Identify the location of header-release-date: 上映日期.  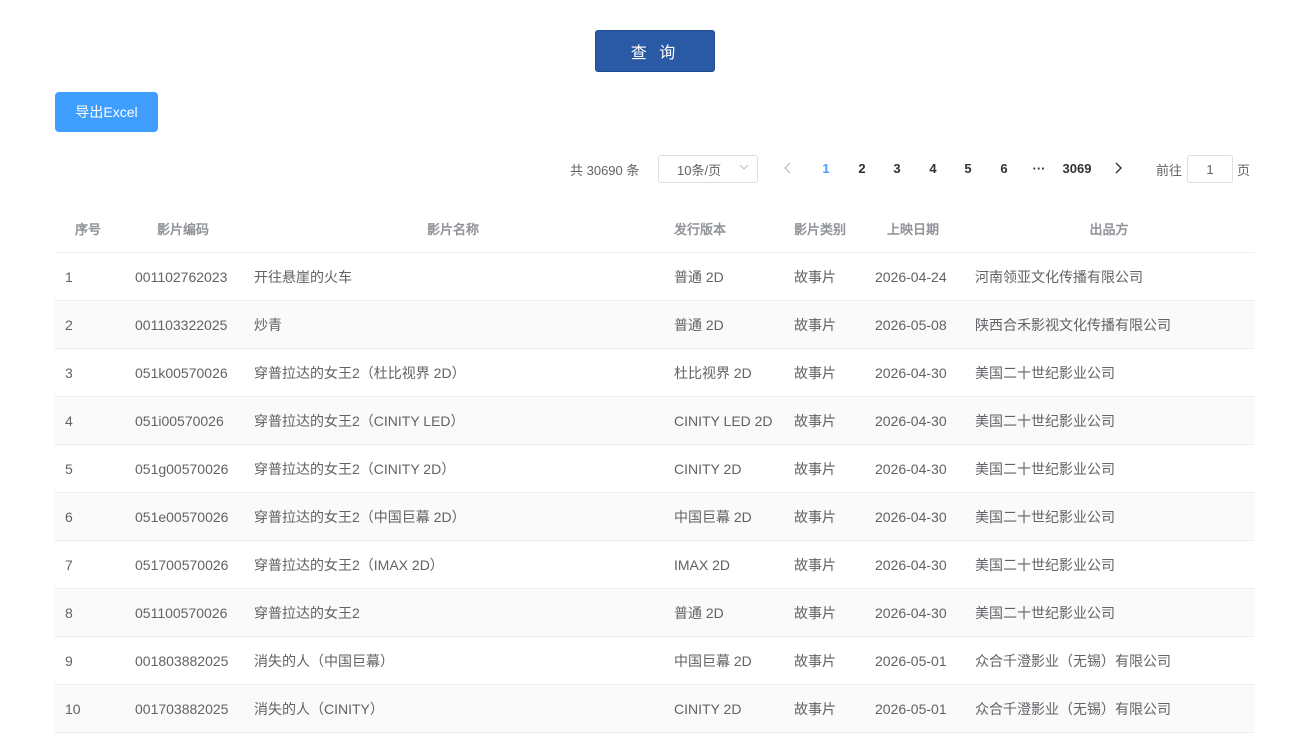
(913, 229).